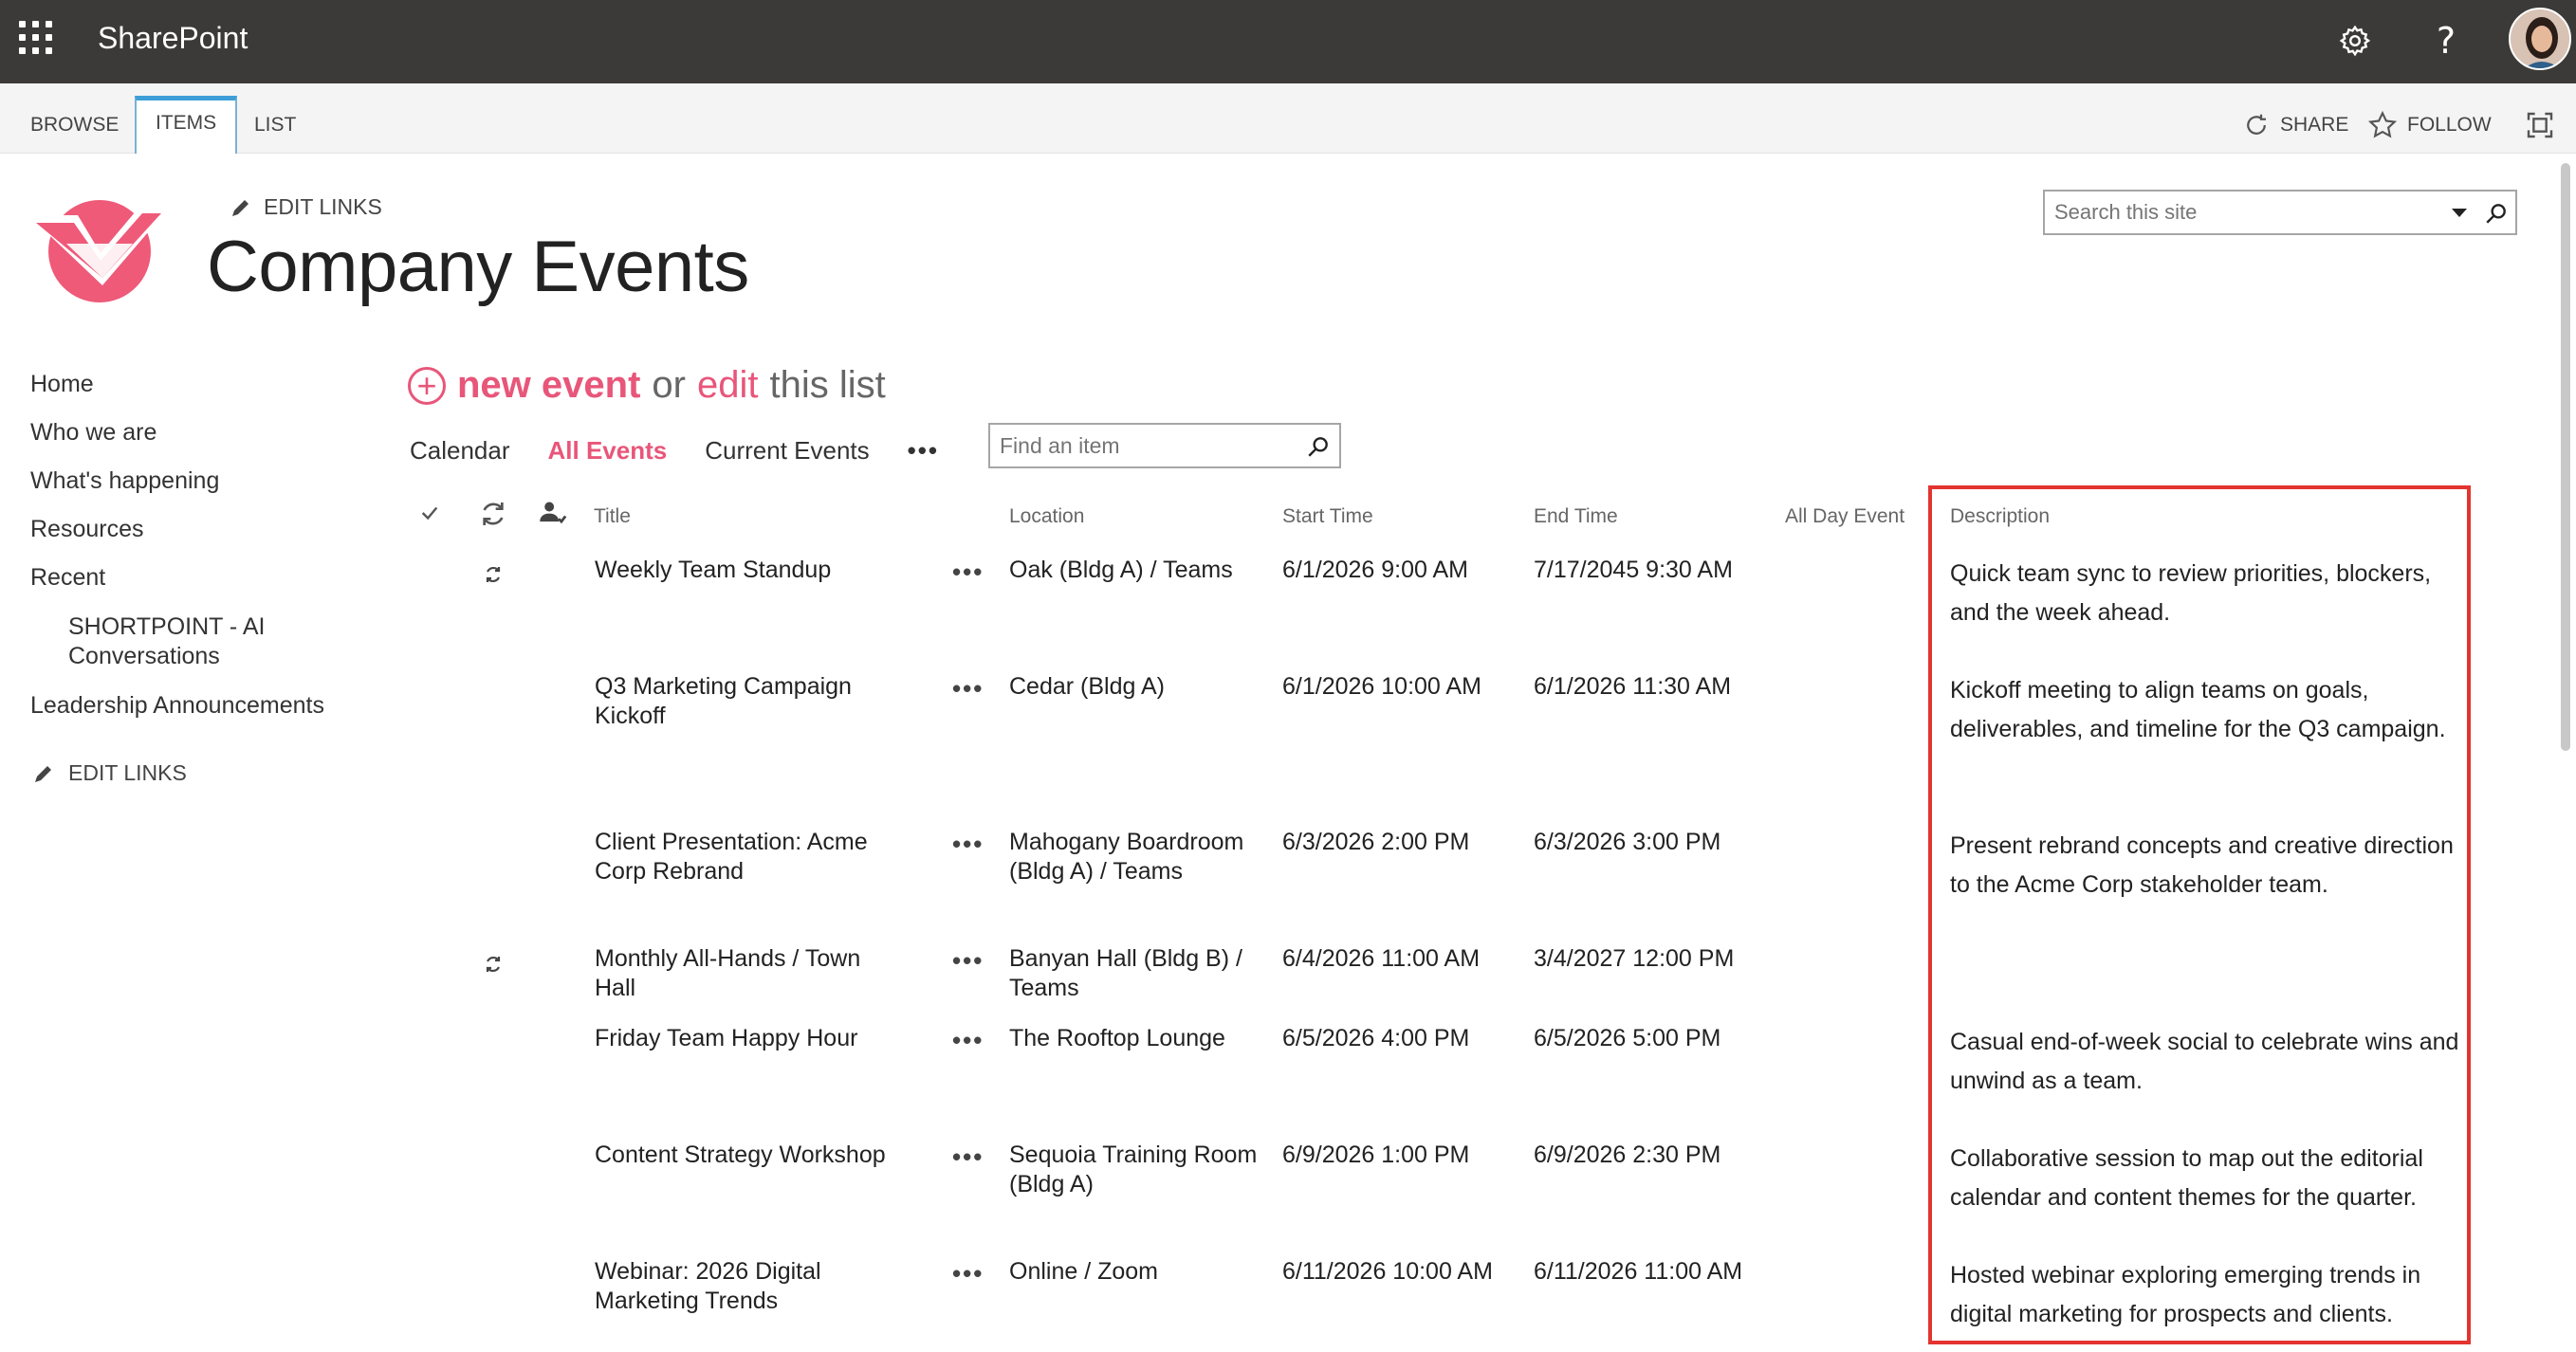  Describe the element at coordinates (1844, 516) in the screenshot. I see `column-header-all-day-event: All Day Event` at that location.